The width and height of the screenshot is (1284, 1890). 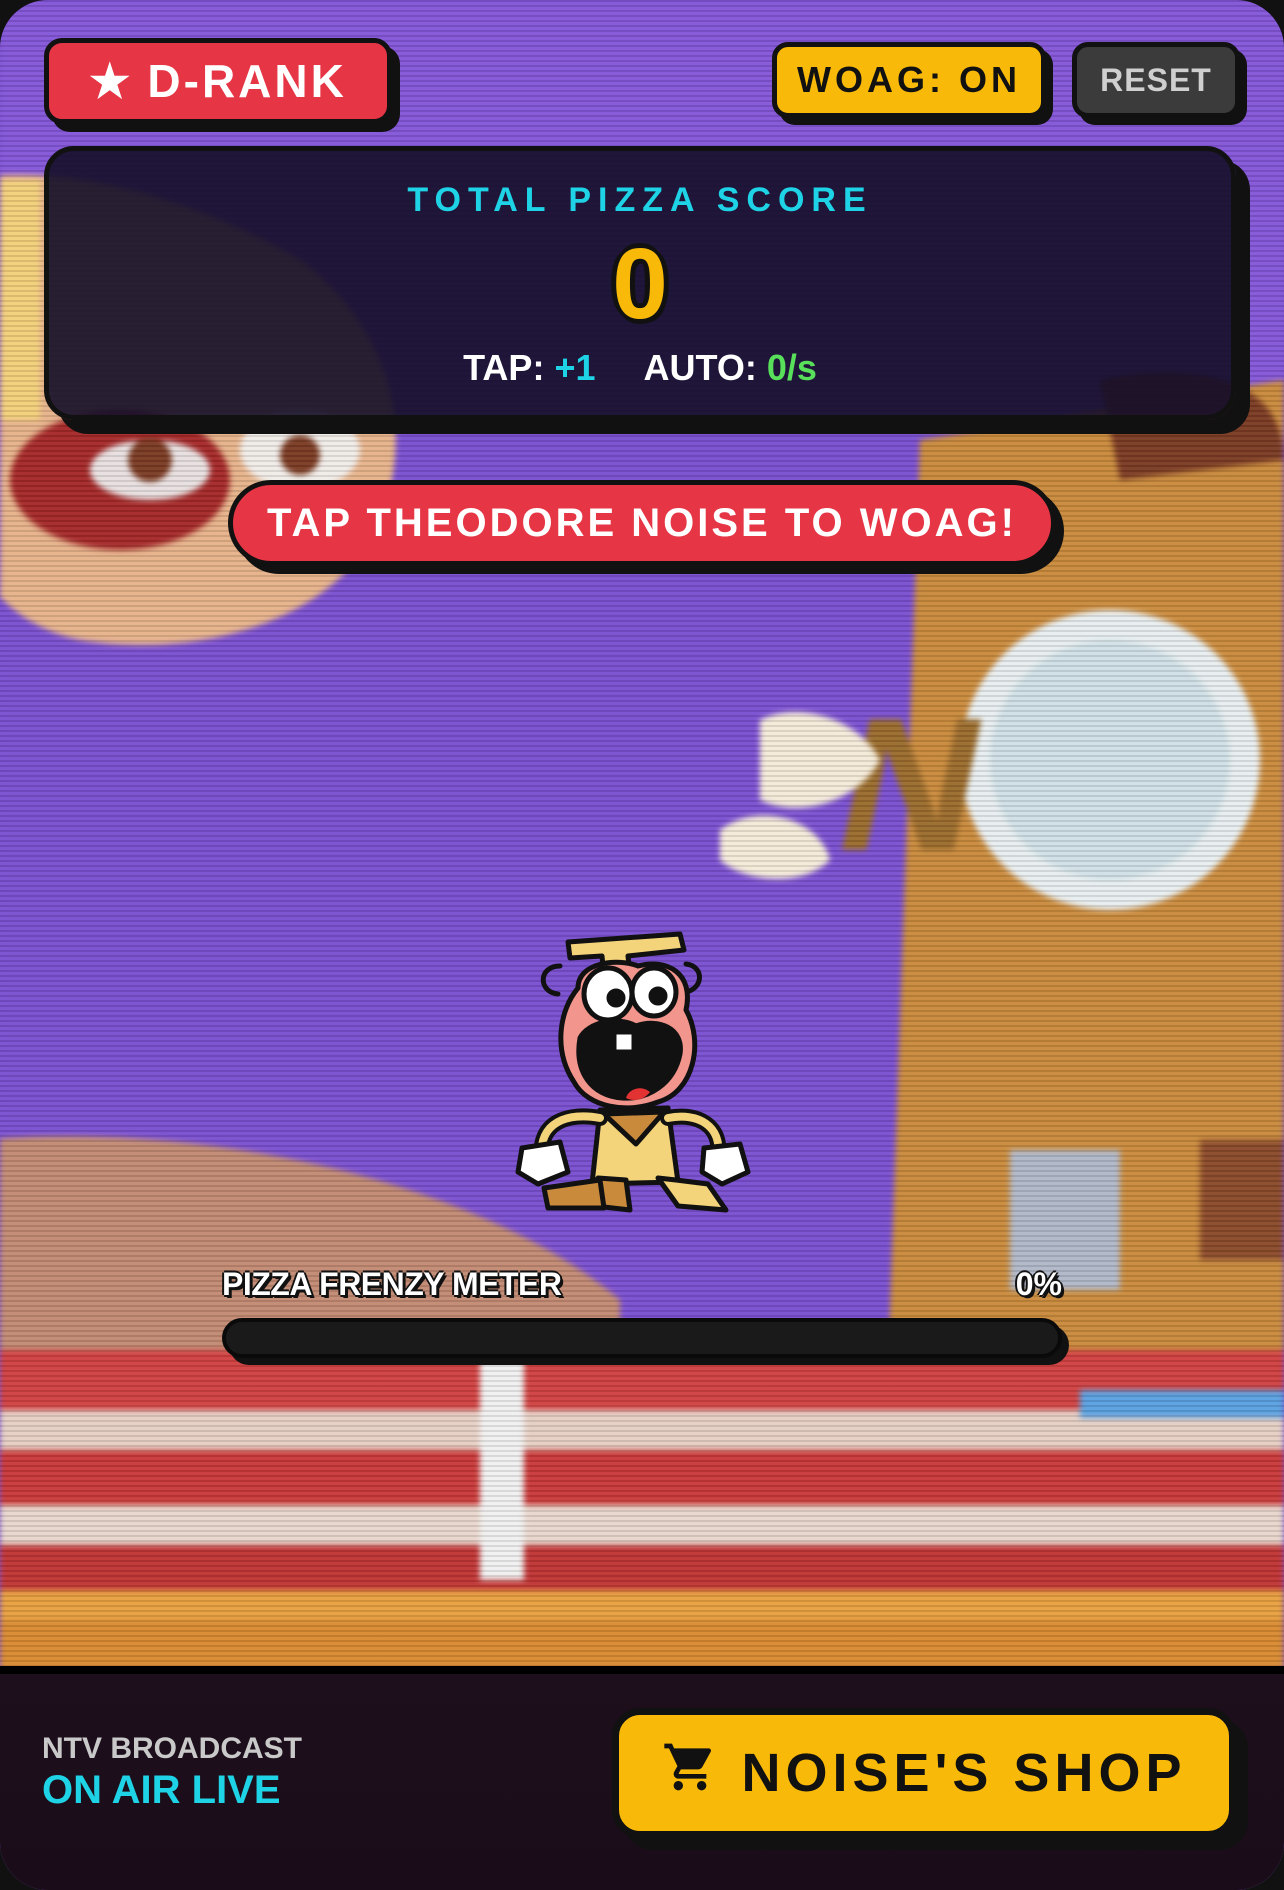 I want to click on score-value: 0, so click(x=640, y=284).